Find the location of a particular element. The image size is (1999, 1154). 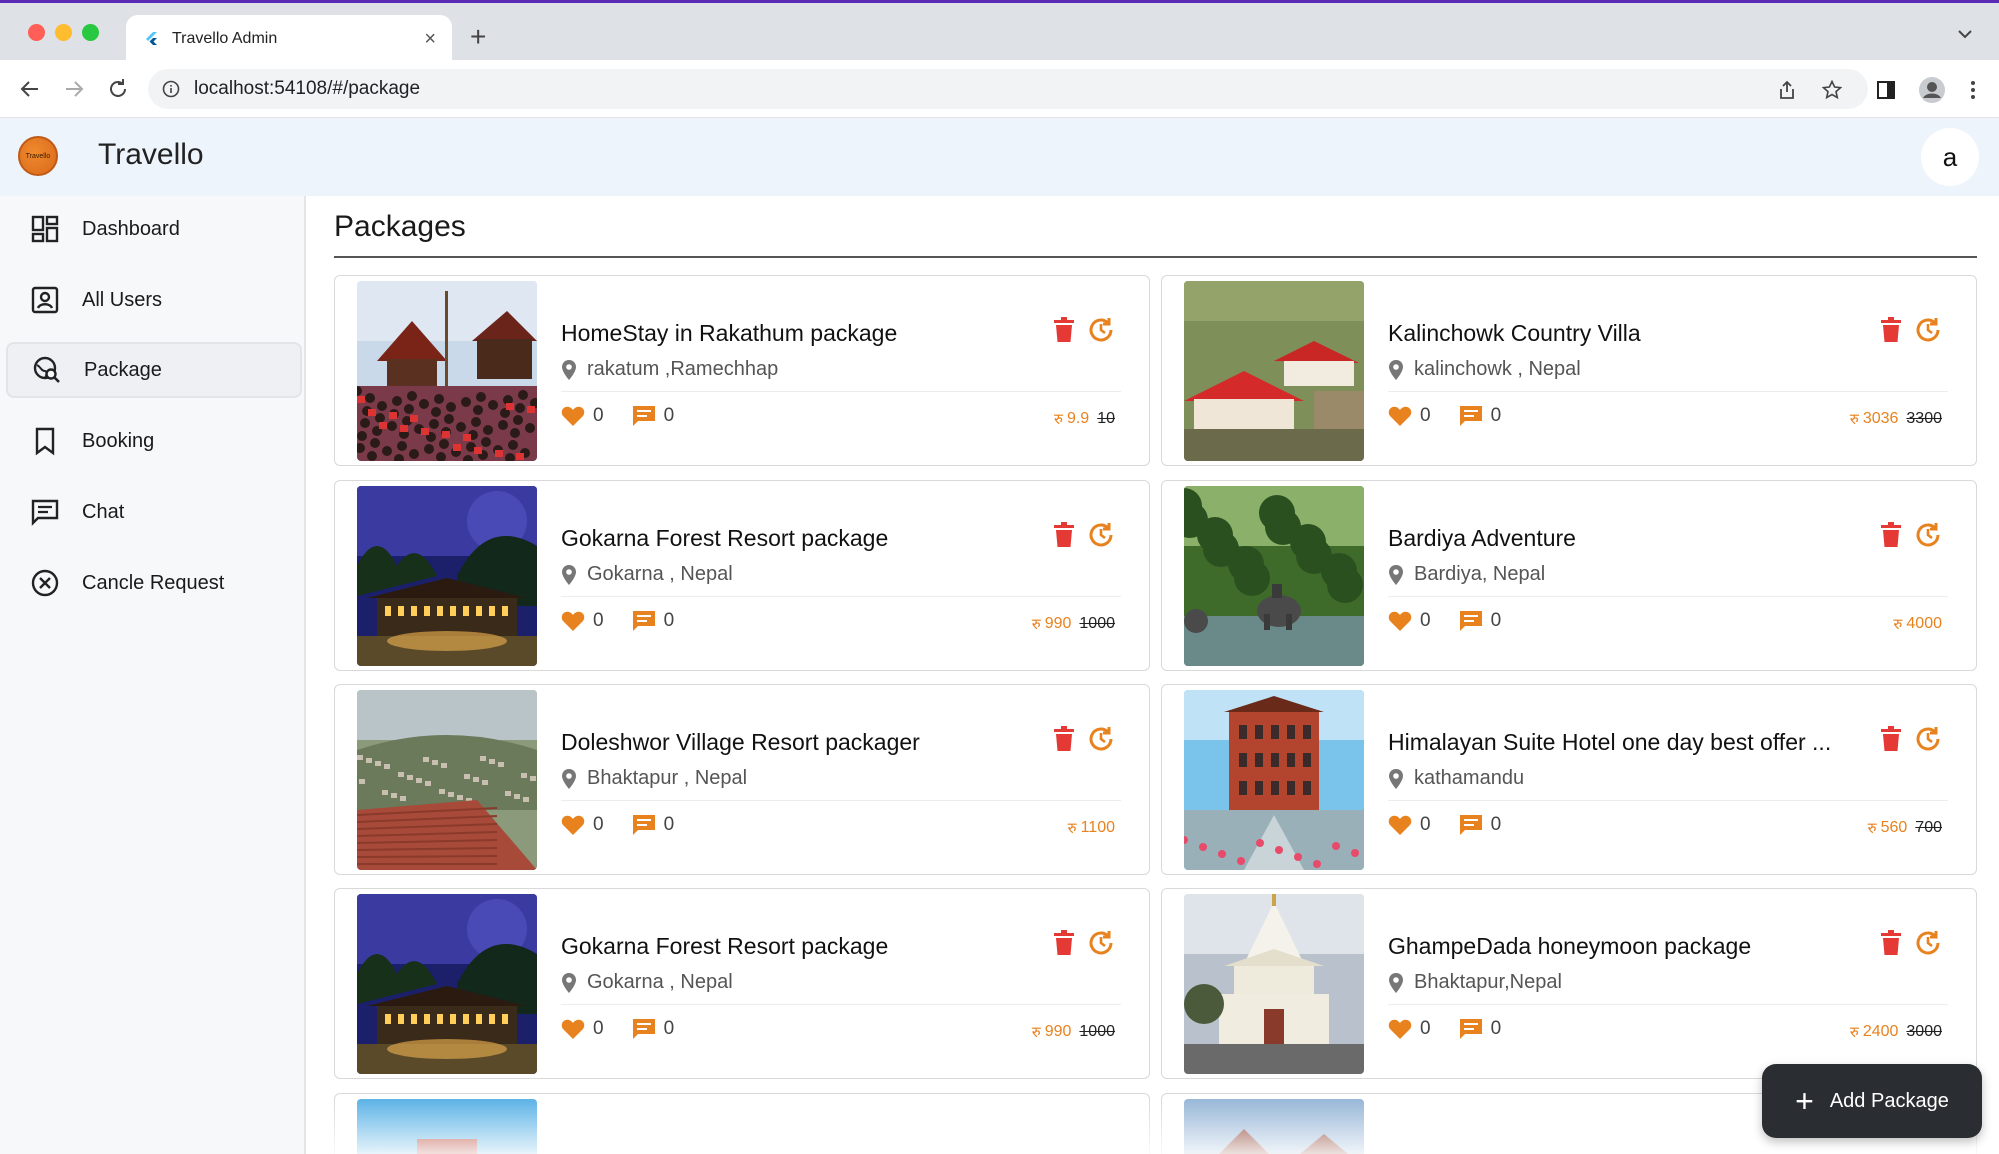

sidebar-item-chat: Chat is located at coordinates (154, 512).